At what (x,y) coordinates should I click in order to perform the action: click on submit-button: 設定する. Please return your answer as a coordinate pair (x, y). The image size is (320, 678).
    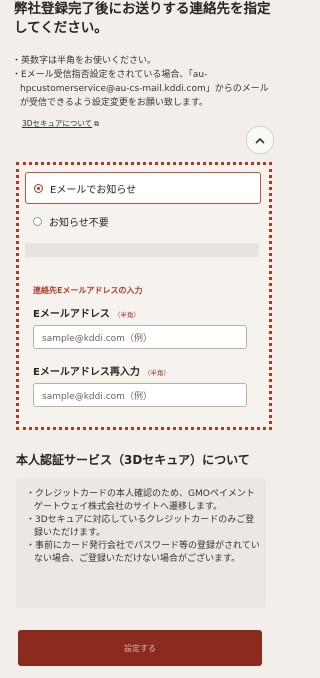
    Looking at the image, I should click on (140, 648).